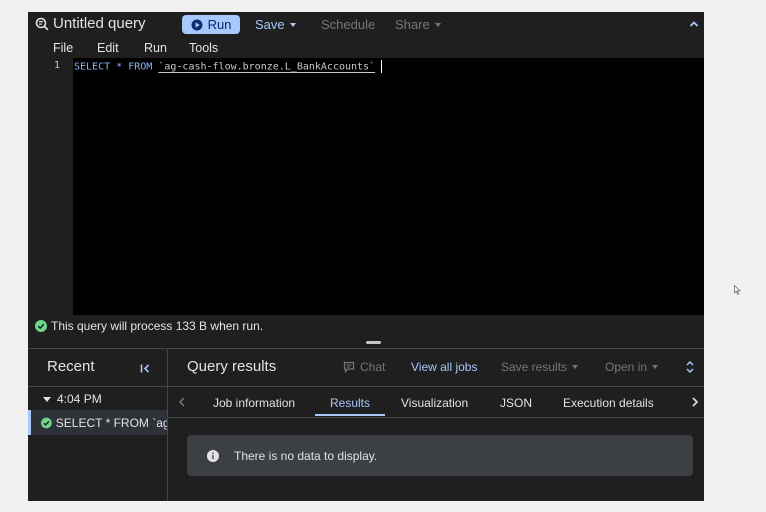 The width and height of the screenshot is (766, 512). I want to click on tab-json: JSON, so click(516, 403).